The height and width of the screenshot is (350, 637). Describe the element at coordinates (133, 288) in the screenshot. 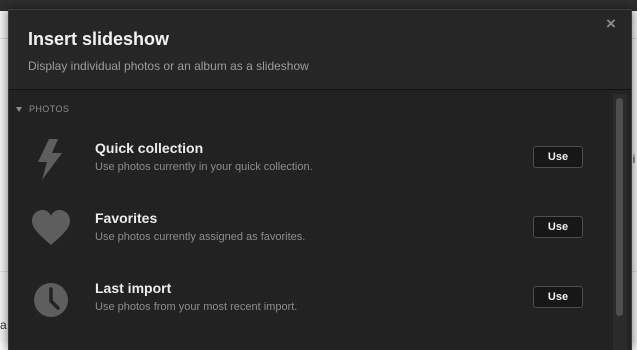

I see `option-title: Last import` at that location.